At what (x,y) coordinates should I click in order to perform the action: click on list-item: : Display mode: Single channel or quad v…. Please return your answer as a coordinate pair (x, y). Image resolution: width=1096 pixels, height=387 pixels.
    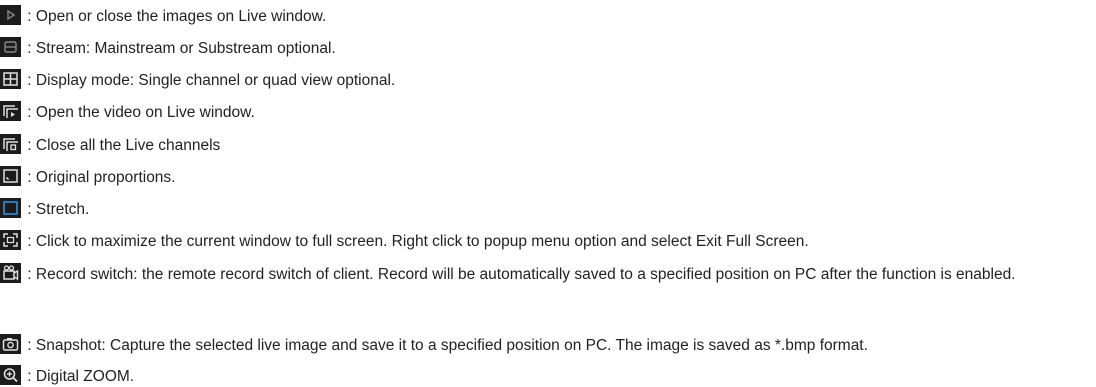
    Looking at the image, I should click on (545, 80).